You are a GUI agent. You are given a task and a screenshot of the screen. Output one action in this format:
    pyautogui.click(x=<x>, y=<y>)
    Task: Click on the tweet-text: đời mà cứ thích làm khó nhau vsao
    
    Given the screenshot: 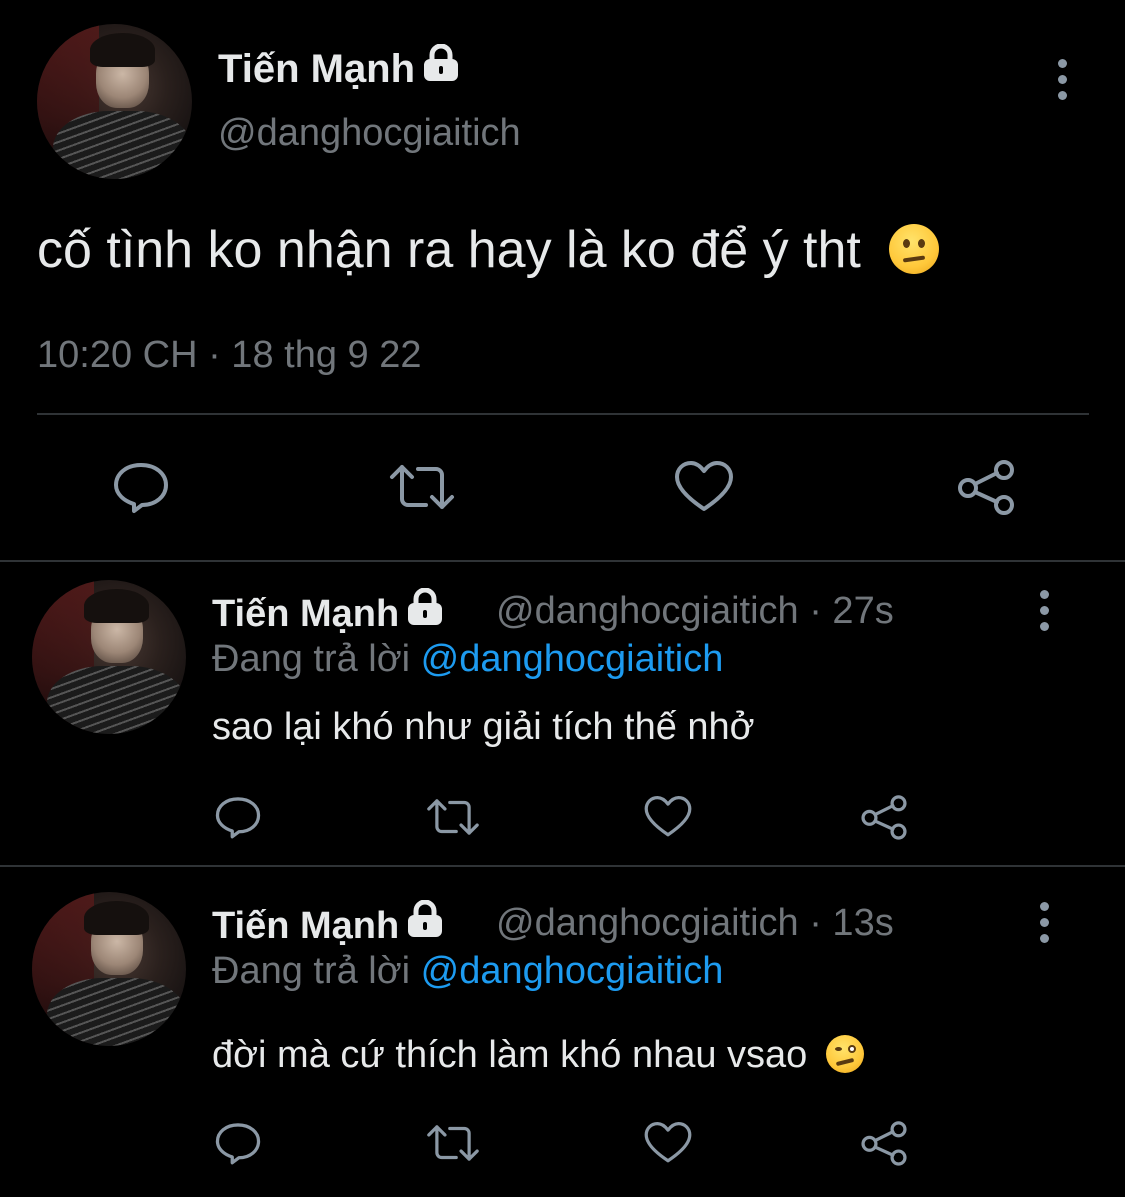 What is the action you would take?
    pyautogui.click(x=538, y=1055)
    